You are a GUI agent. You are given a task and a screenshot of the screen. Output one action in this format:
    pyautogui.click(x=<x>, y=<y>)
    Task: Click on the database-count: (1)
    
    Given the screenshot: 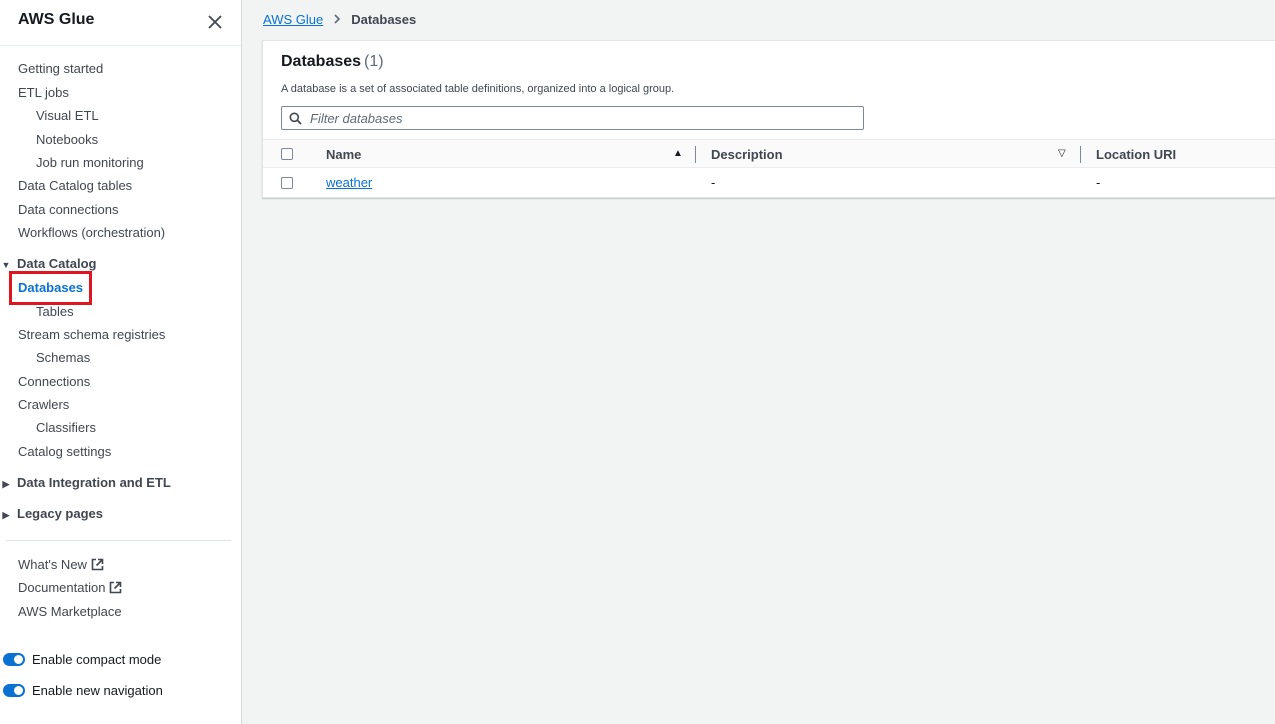 What is the action you would take?
    pyautogui.click(x=374, y=61)
    